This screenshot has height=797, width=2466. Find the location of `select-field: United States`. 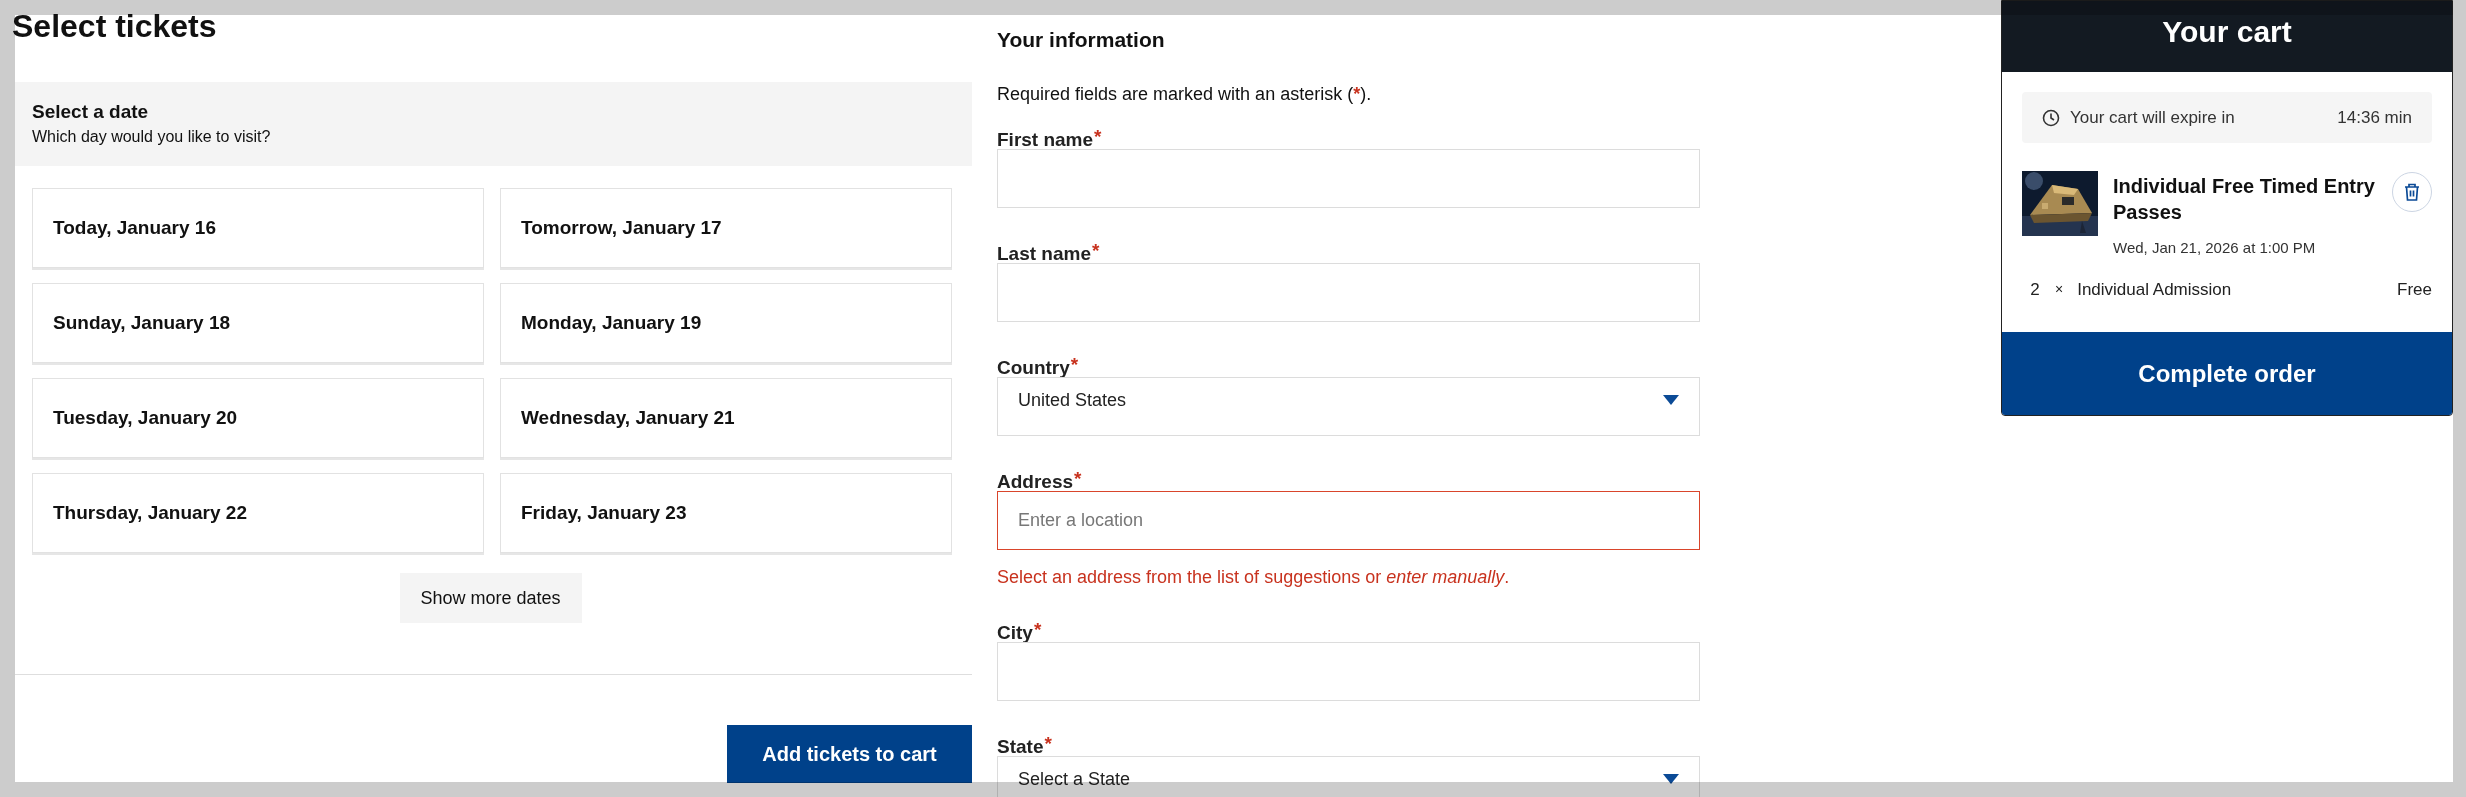

select-field: United States is located at coordinates (1348, 407).